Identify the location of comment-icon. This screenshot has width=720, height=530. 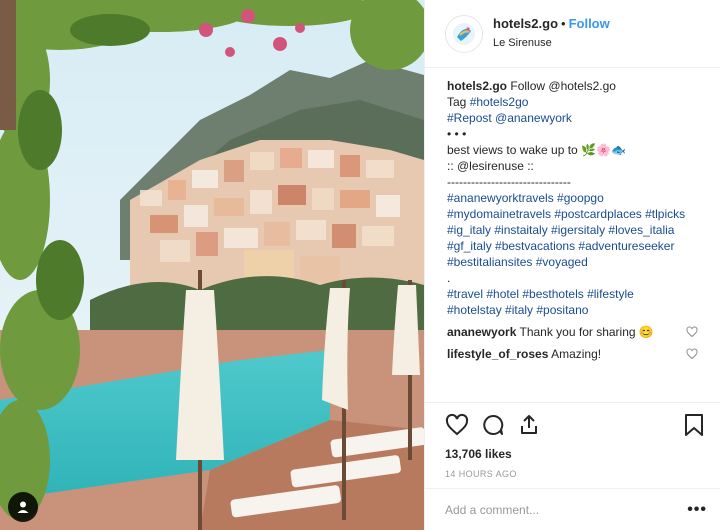
(493, 425).